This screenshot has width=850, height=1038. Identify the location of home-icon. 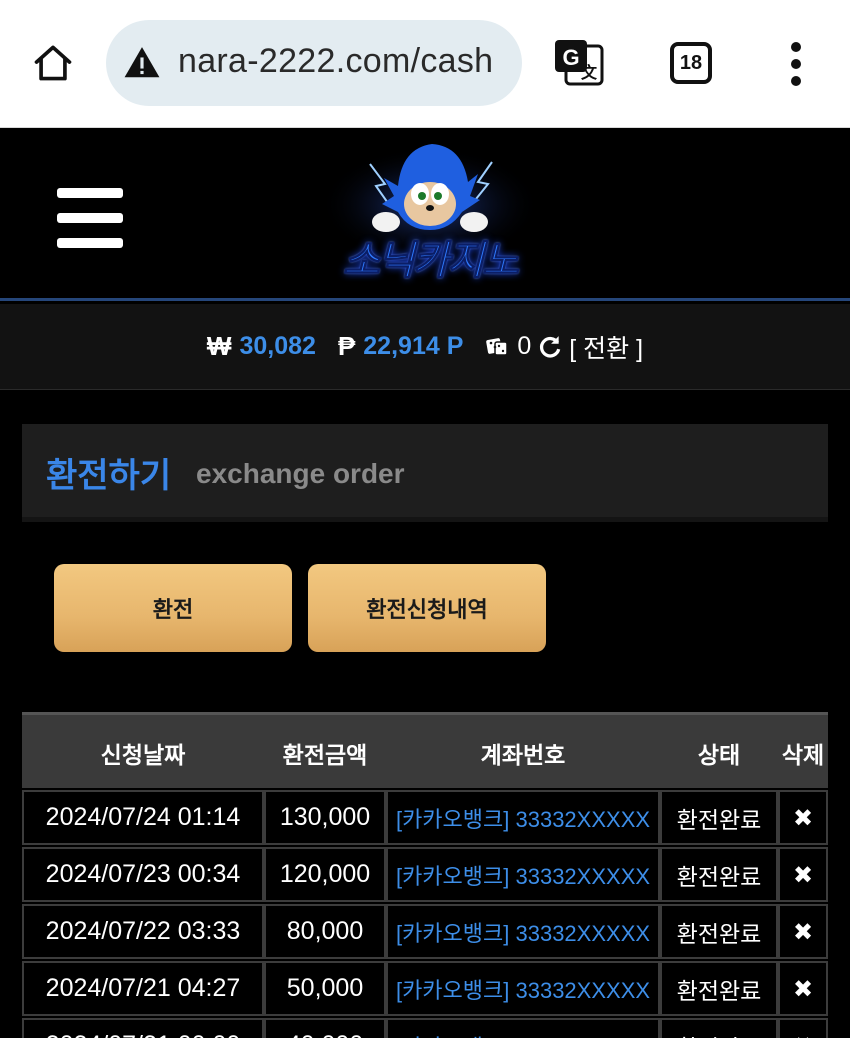
(53, 63).